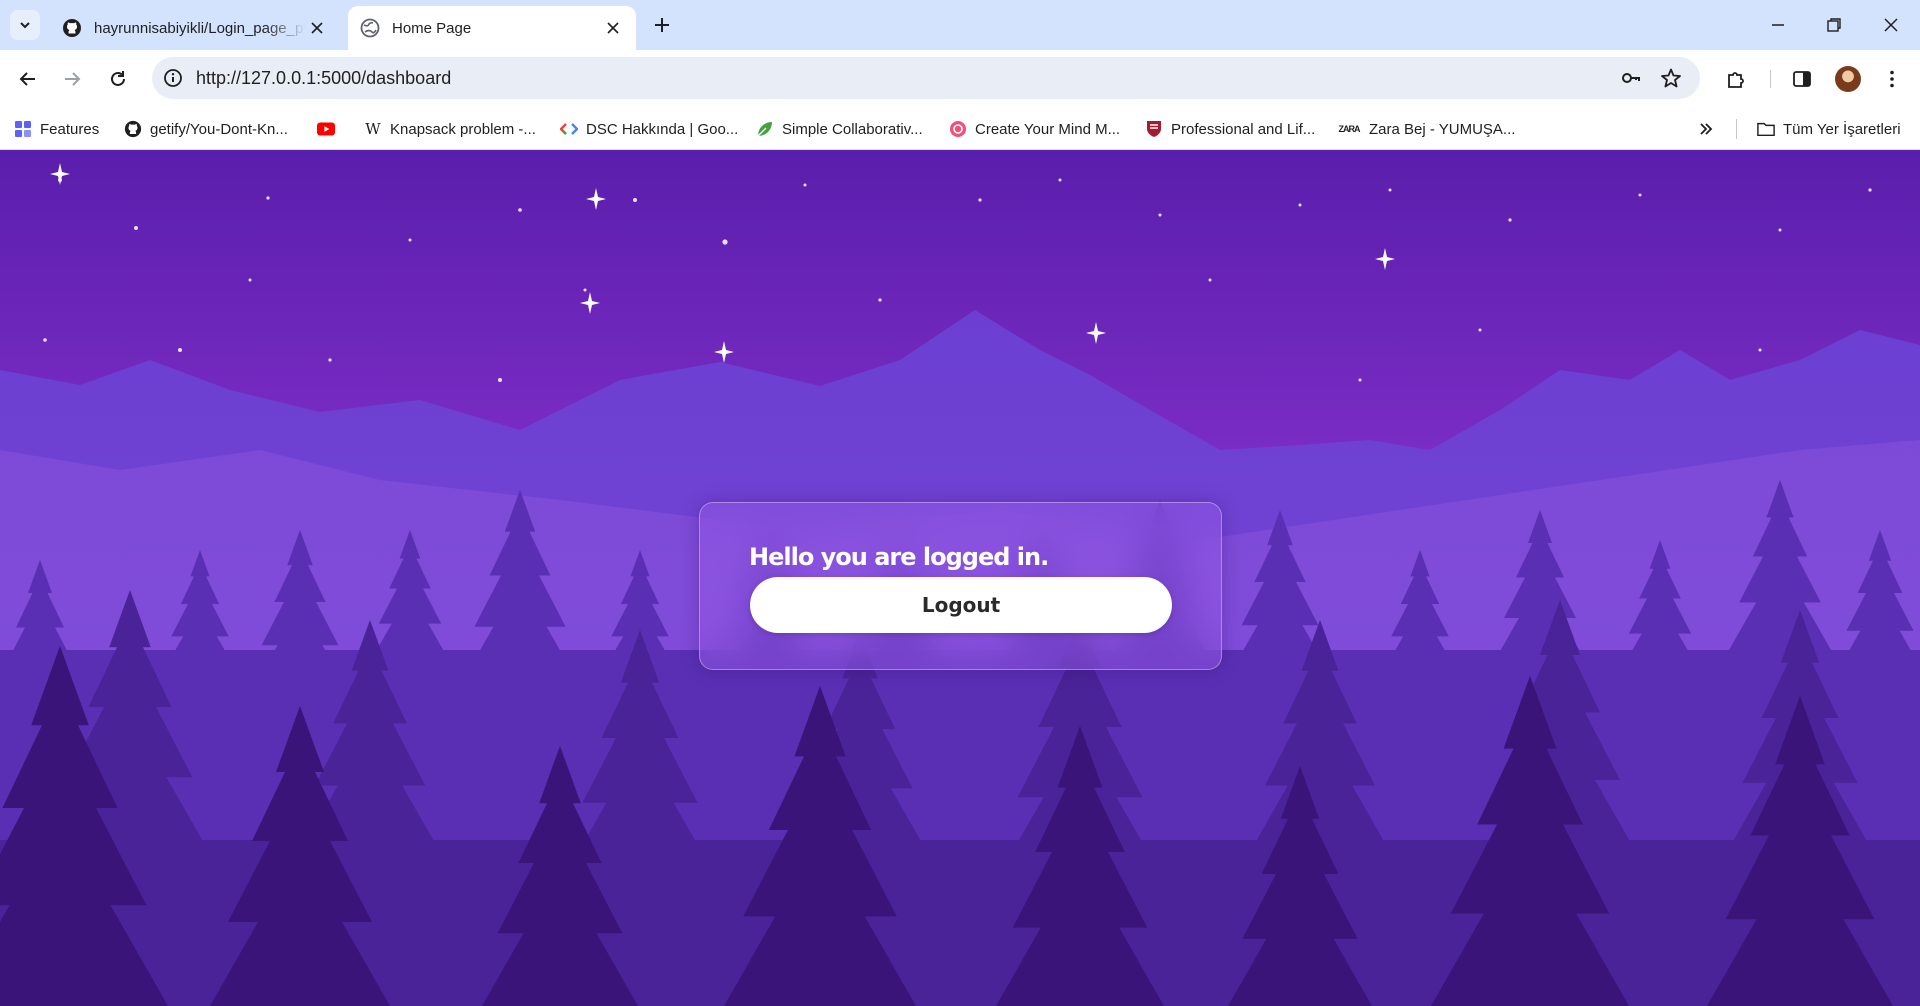 This screenshot has height=1006, width=1920. Describe the element at coordinates (1892, 79) in the screenshot. I see `more-menu-icon` at that location.